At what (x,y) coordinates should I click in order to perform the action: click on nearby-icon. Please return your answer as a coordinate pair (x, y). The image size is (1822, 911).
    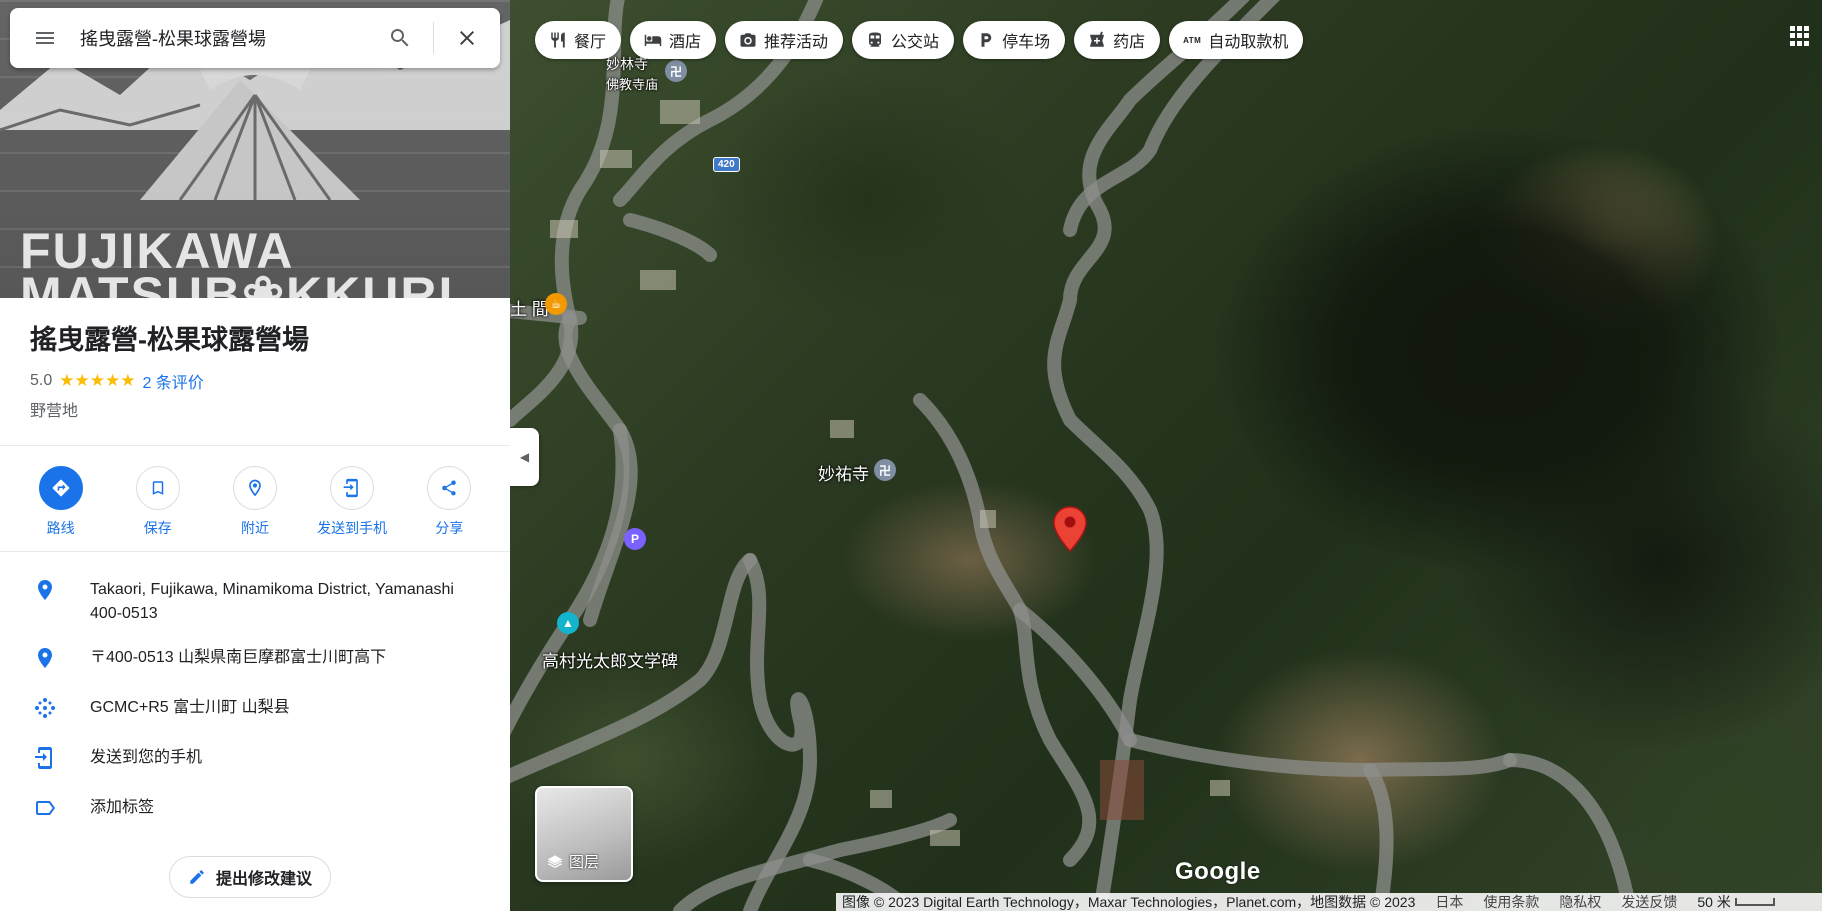
    Looking at the image, I should click on (255, 488).